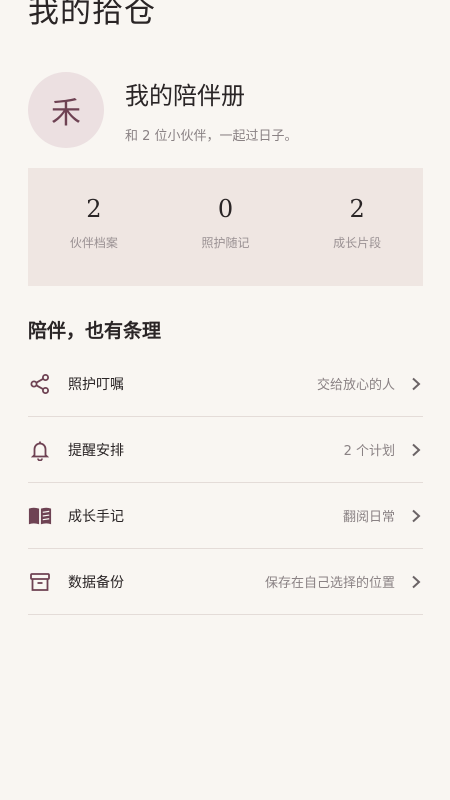  What do you see at coordinates (225, 582) in the screenshot?
I see `menu-item-data-backup: 数据备份 保存在自己选择的位置` at bounding box center [225, 582].